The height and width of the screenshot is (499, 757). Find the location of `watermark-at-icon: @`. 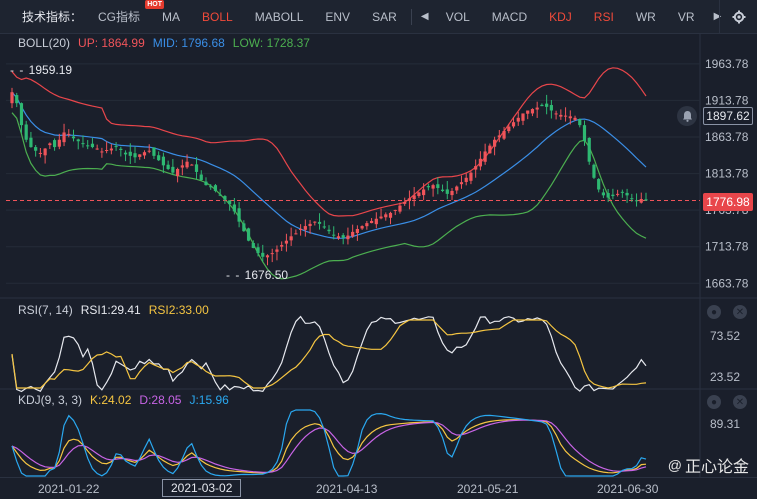

watermark-at-icon: @ is located at coordinates (674, 465).